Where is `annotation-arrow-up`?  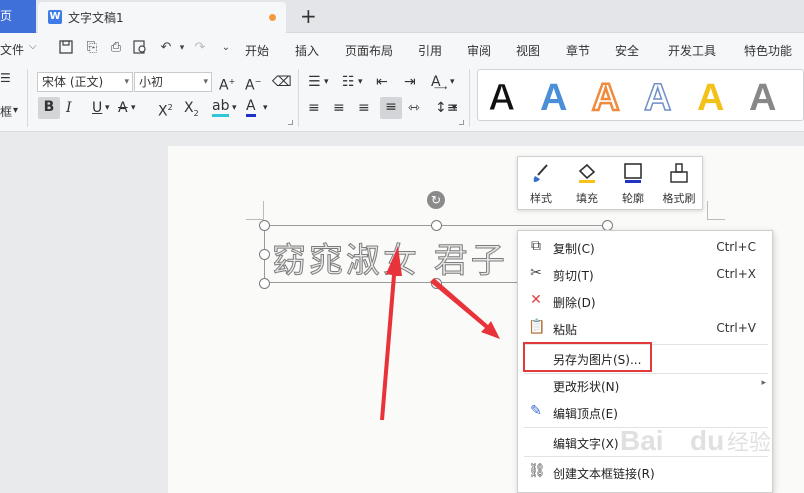
annotation-arrow-up is located at coordinates (391, 333).